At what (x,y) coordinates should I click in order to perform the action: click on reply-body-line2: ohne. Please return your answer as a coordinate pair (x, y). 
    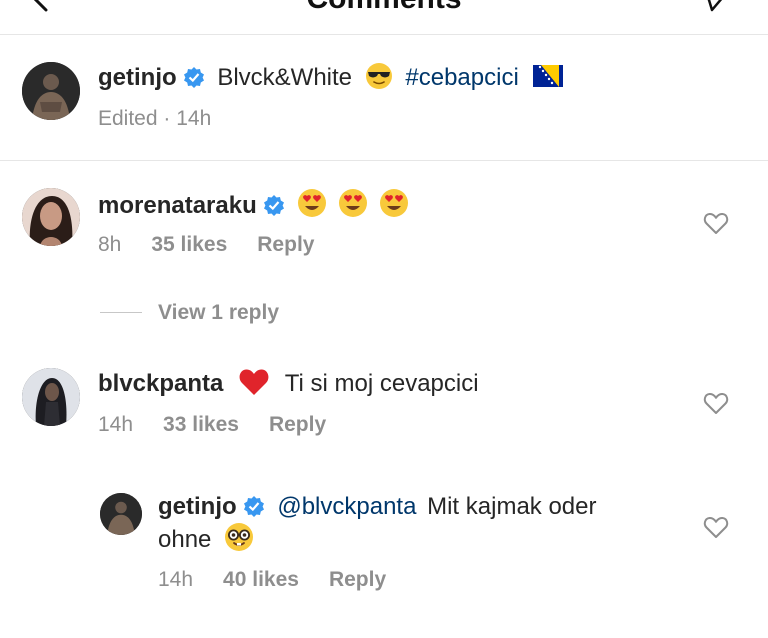
    Looking at the image, I should click on (185, 539).